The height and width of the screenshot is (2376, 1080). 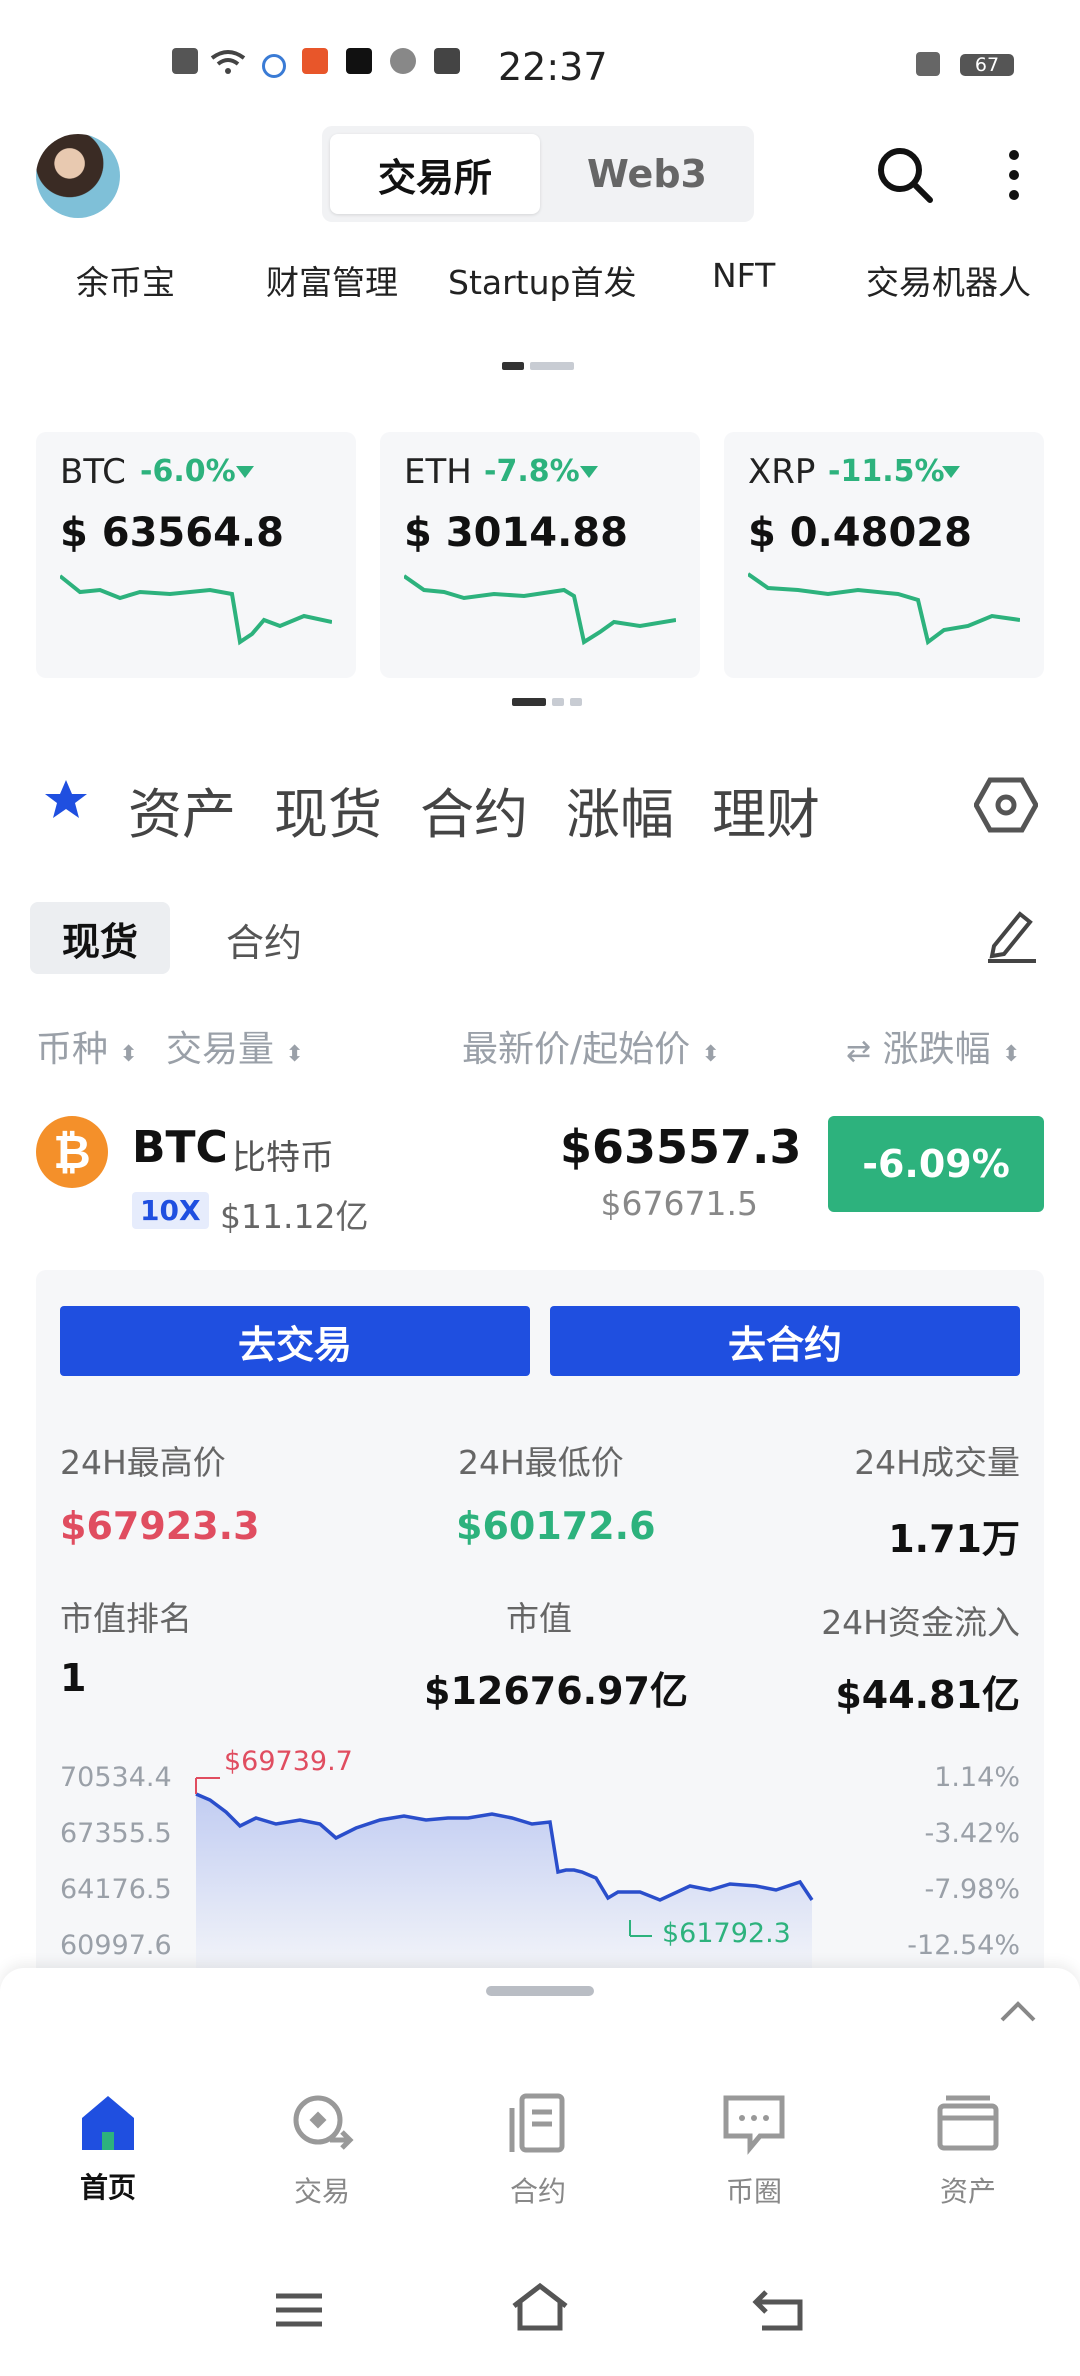 I want to click on subtab-contract: 合约, so click(x=264, y=939).